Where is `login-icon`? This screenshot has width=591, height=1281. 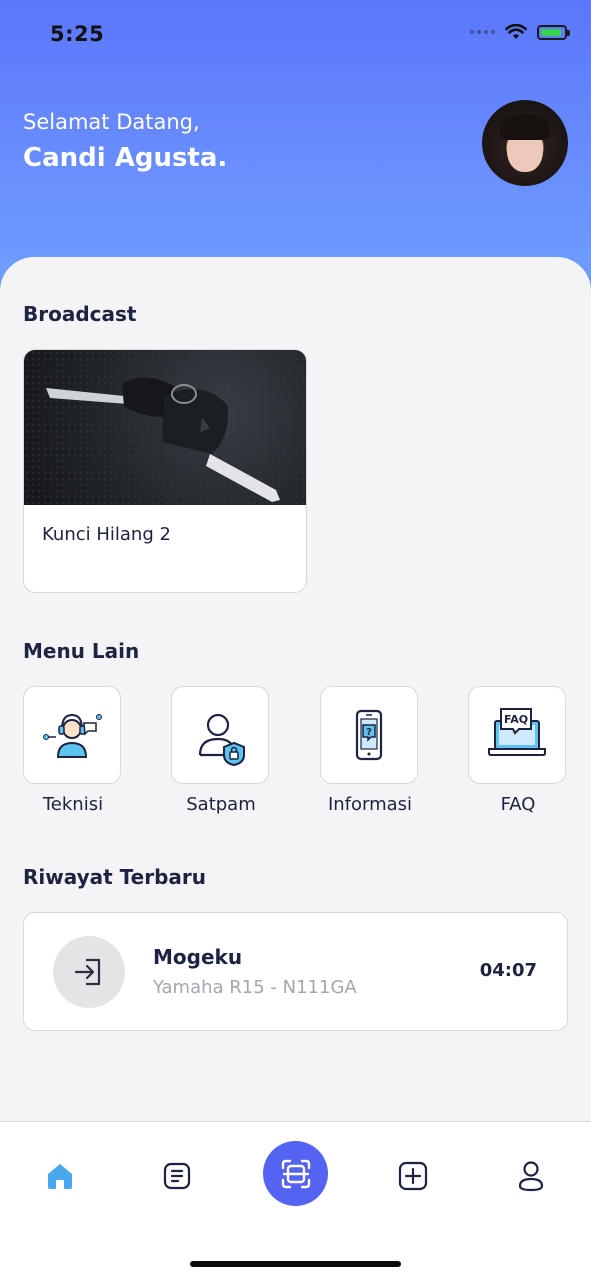 login-icon is located at coordinates (87, 972).